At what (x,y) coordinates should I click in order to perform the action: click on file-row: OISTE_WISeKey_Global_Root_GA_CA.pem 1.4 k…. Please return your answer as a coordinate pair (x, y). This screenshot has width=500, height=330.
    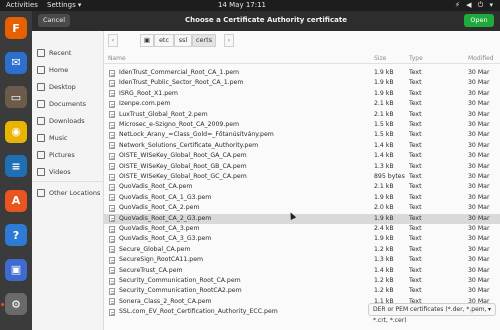
    Looking at the image, I should click on (302, 156).